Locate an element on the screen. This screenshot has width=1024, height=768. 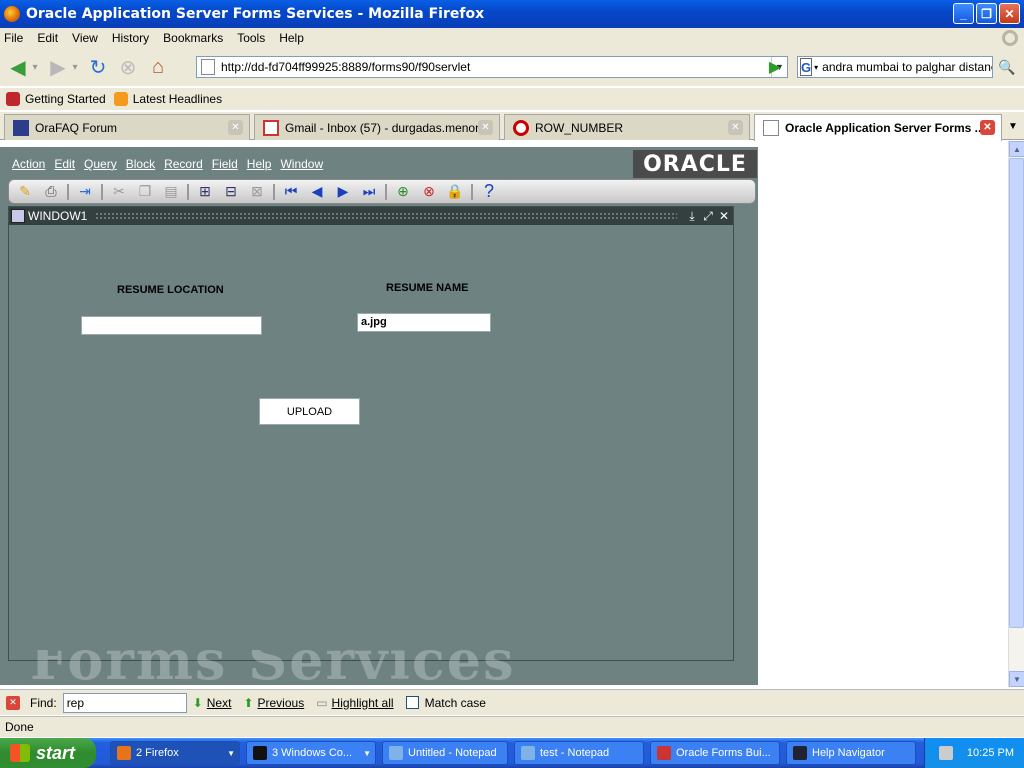
search-box: G ▾ andra mumbai to palghar distance is located at coordinates (895, 67).